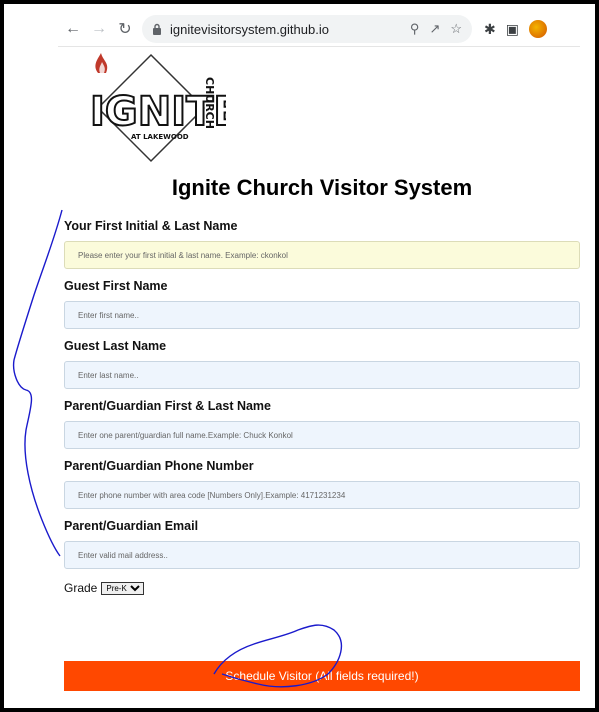 This screenshot has height=712, width=599. Describe the element at coordinates (131, 526) in the screenshot. I see `field-label-parent-email: Parent/Guardian Email` at that location.